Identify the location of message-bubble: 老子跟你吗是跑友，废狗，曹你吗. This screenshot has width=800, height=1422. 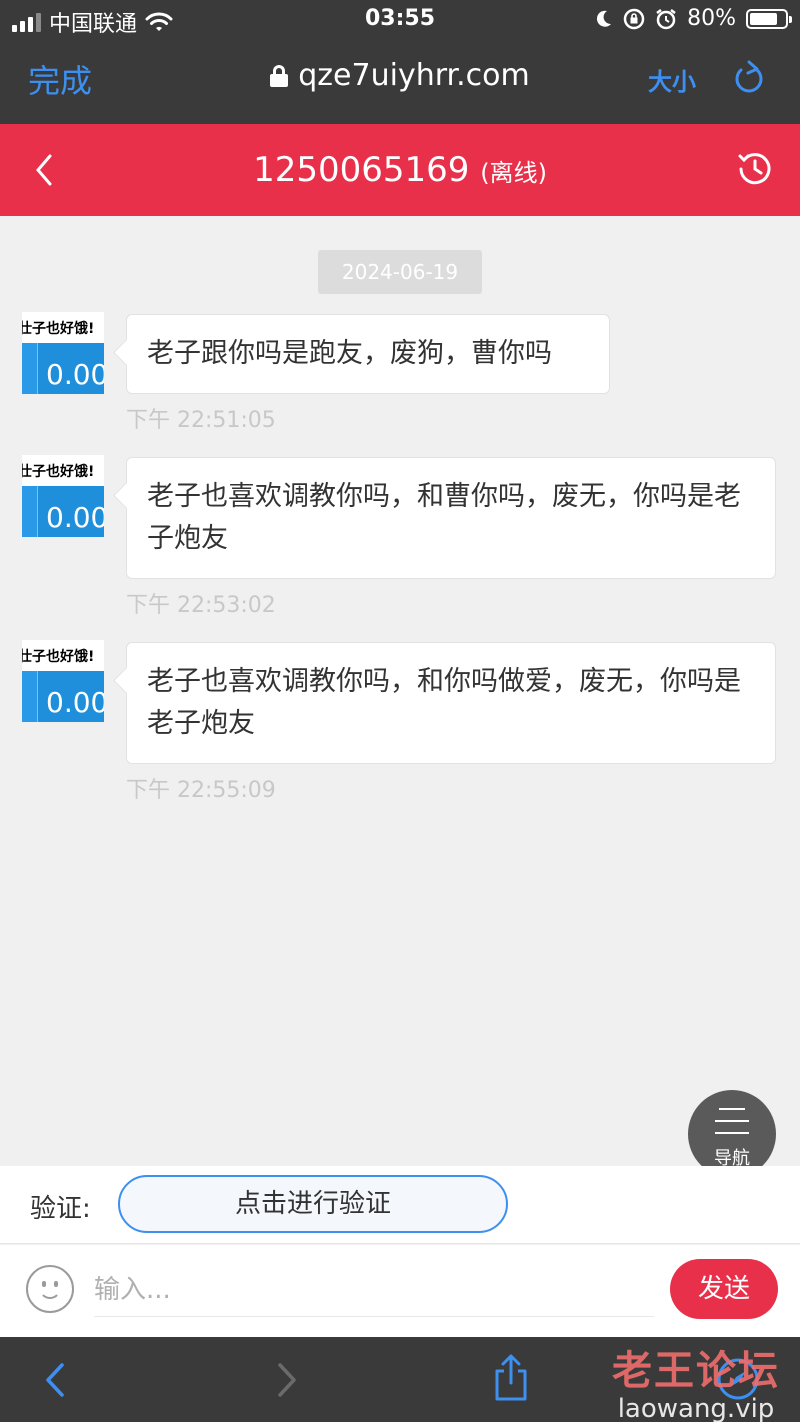
(368, 354).